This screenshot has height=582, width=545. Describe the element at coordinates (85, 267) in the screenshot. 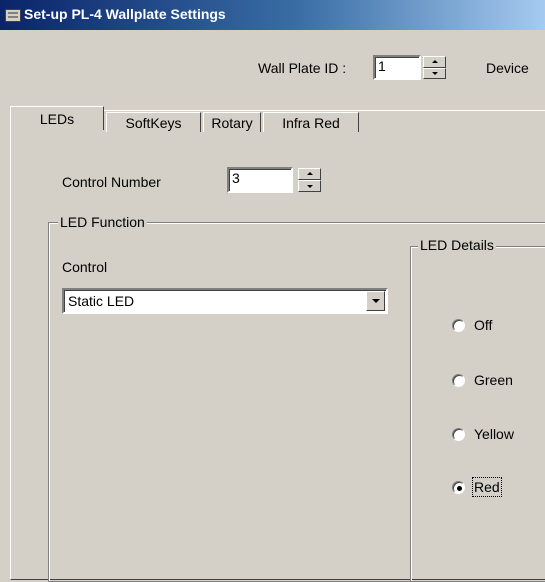

I see `control-label: Control` at that location.